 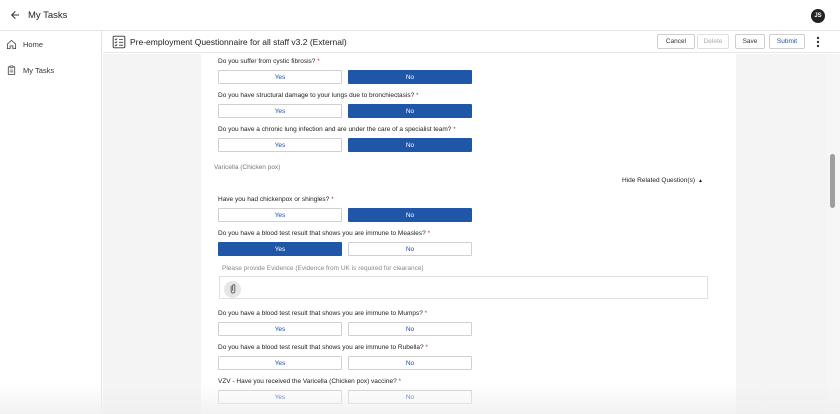 I want to click on user-avatar: JS, so click(x=818, y=16).